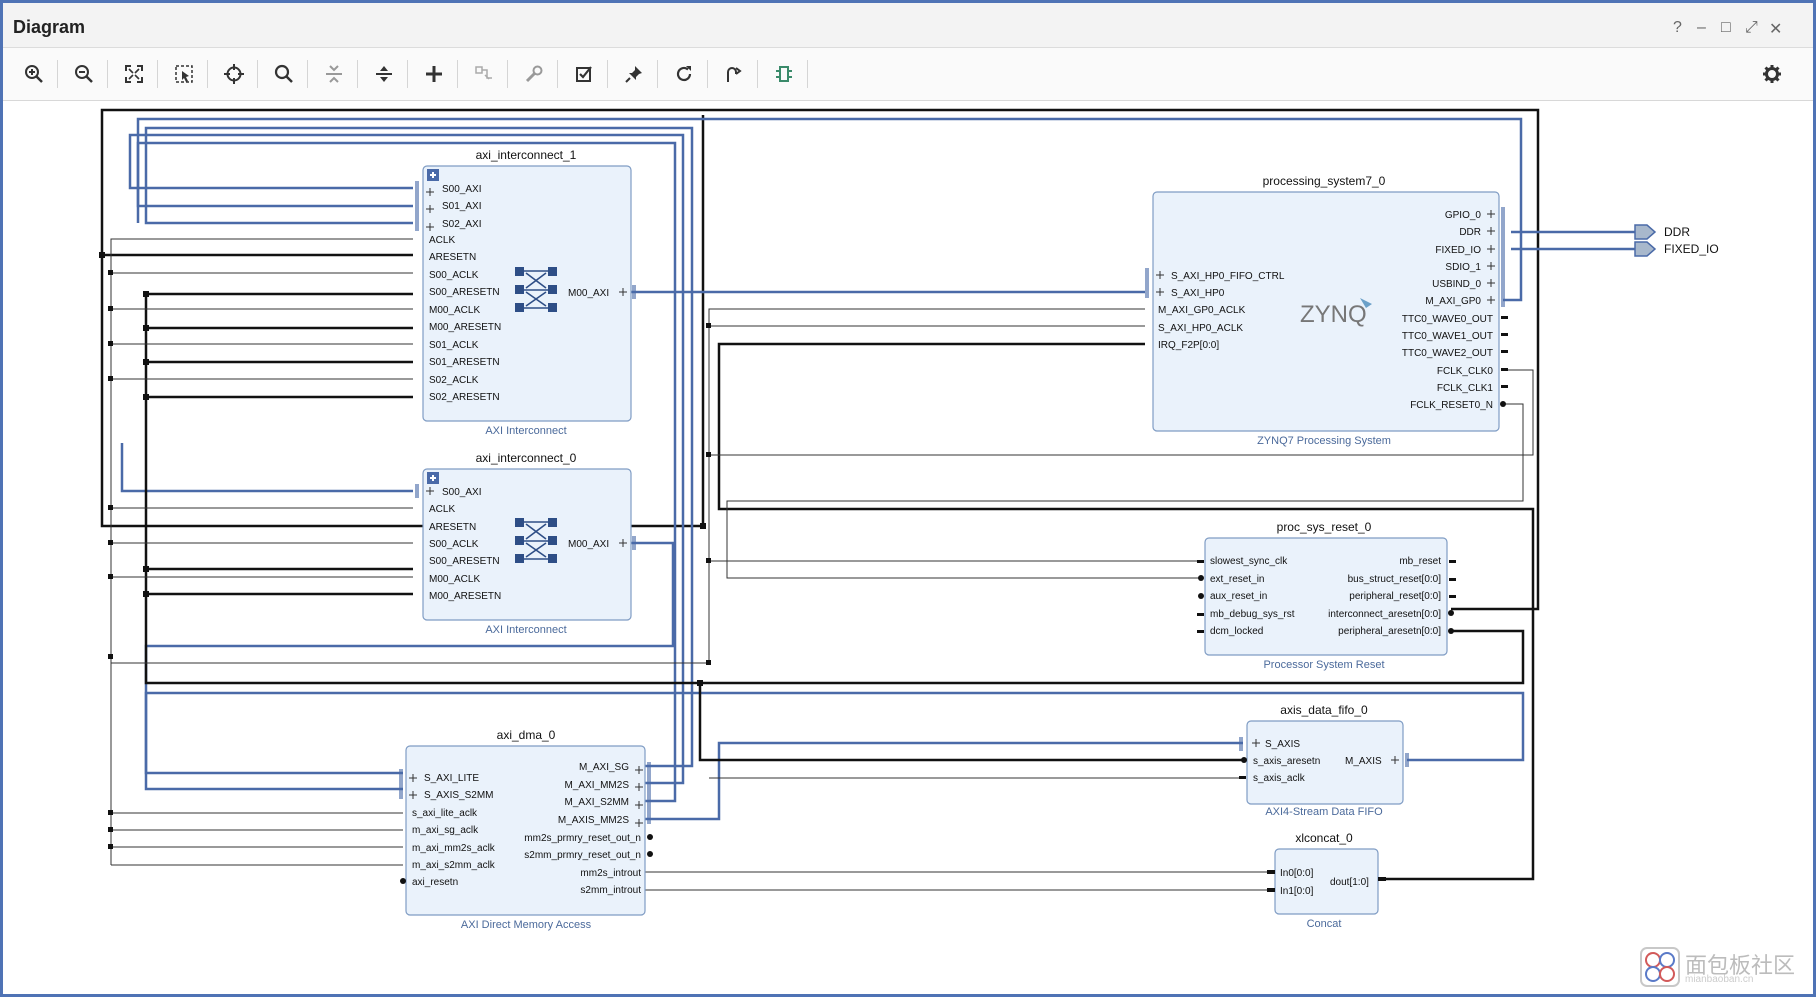  What do you see at coordinates (582, 855) in the screenshot?
I see `port-label: s2mm_prmry_reset_out_n` at bounding box center [582, 855].